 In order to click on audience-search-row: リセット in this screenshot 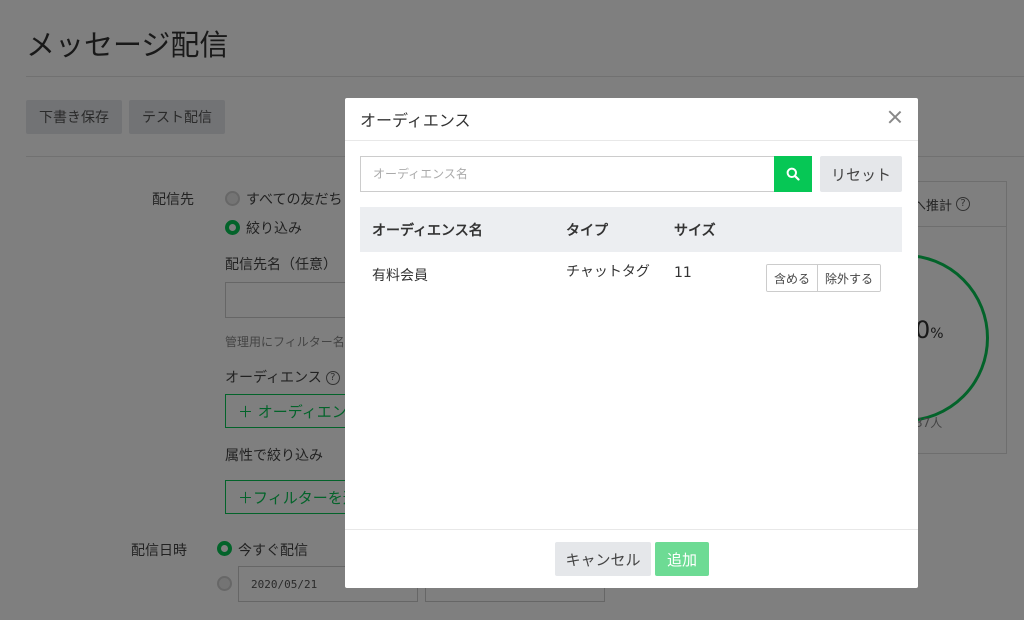, I will do `click(631, 174)`.